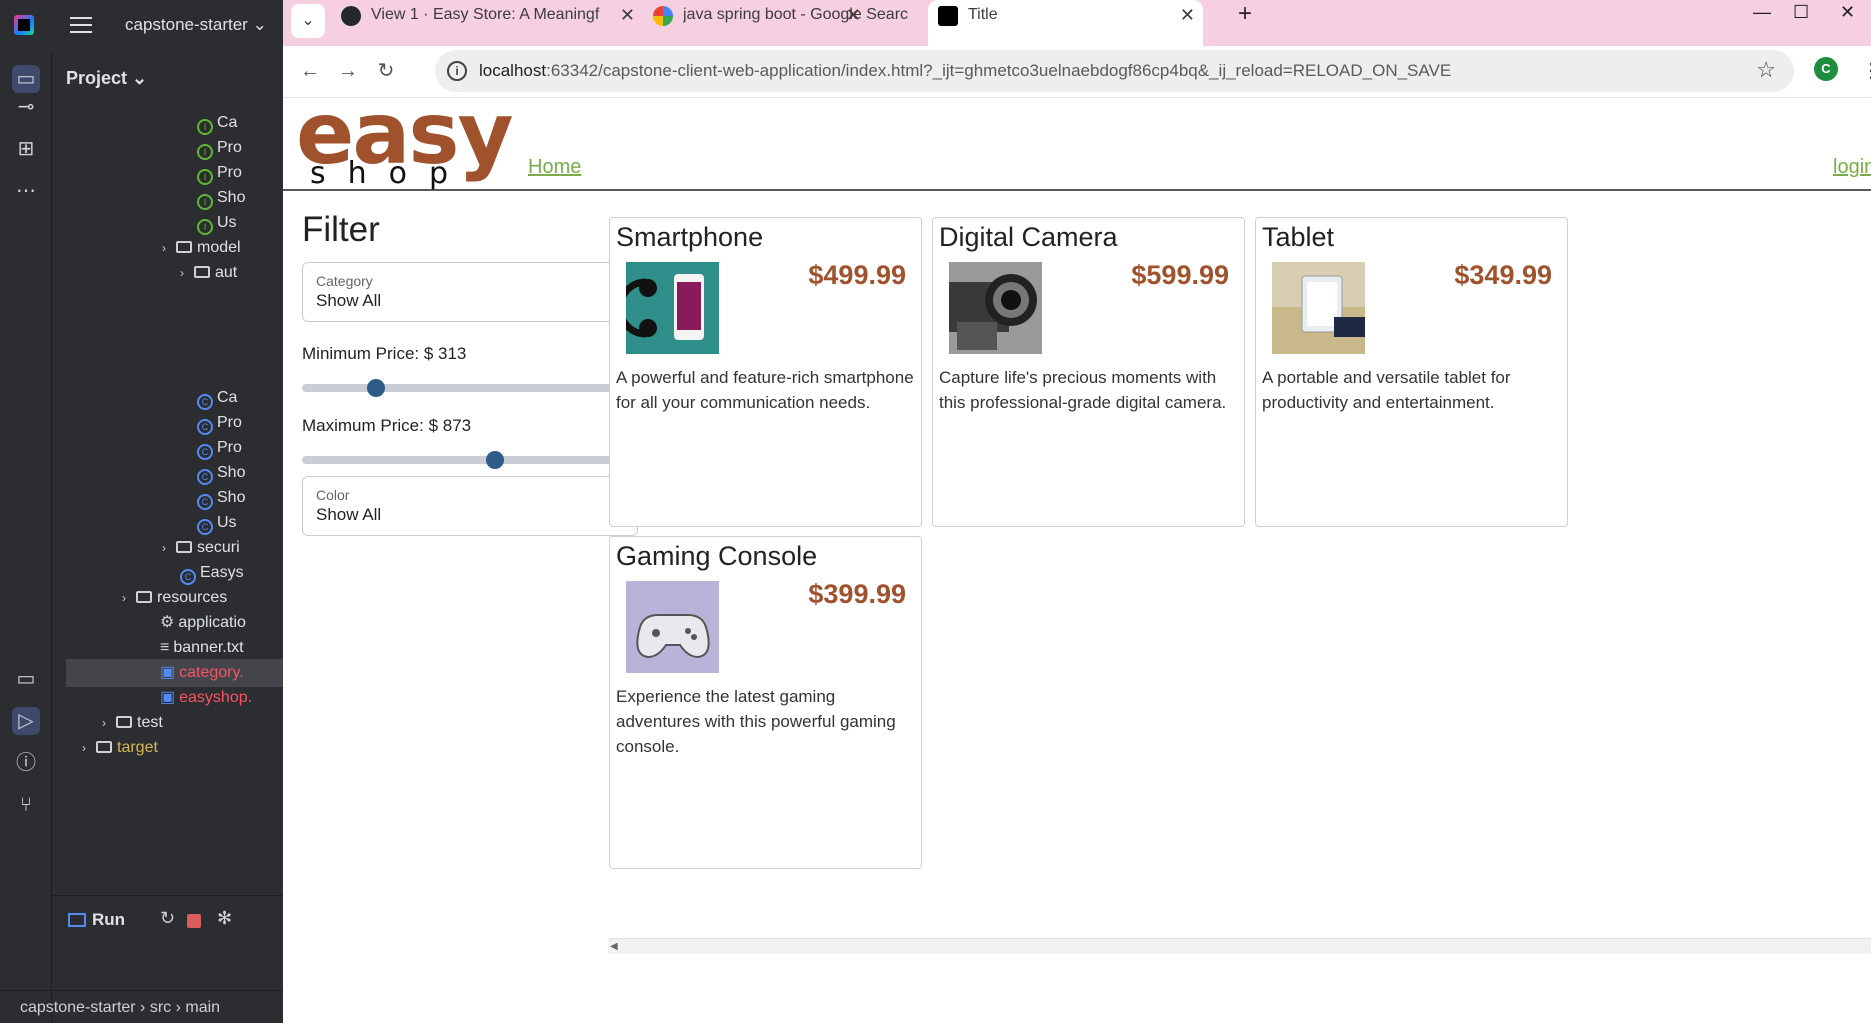 This screenshot has width=1871, height=1023. Describe the element at coordinates (205, 152) in the screenshot. I see `interface-icon: I` at that location.